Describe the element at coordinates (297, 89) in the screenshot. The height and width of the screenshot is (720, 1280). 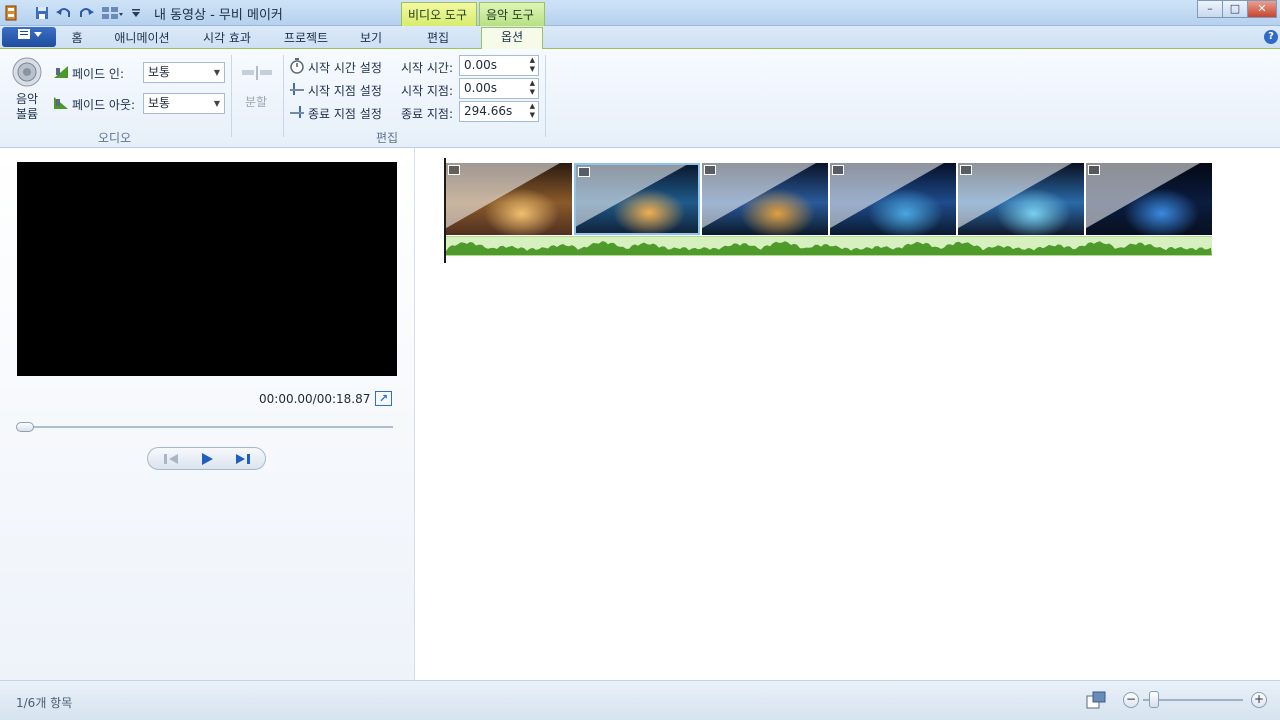
I see `set-start-point-icon` at that location.